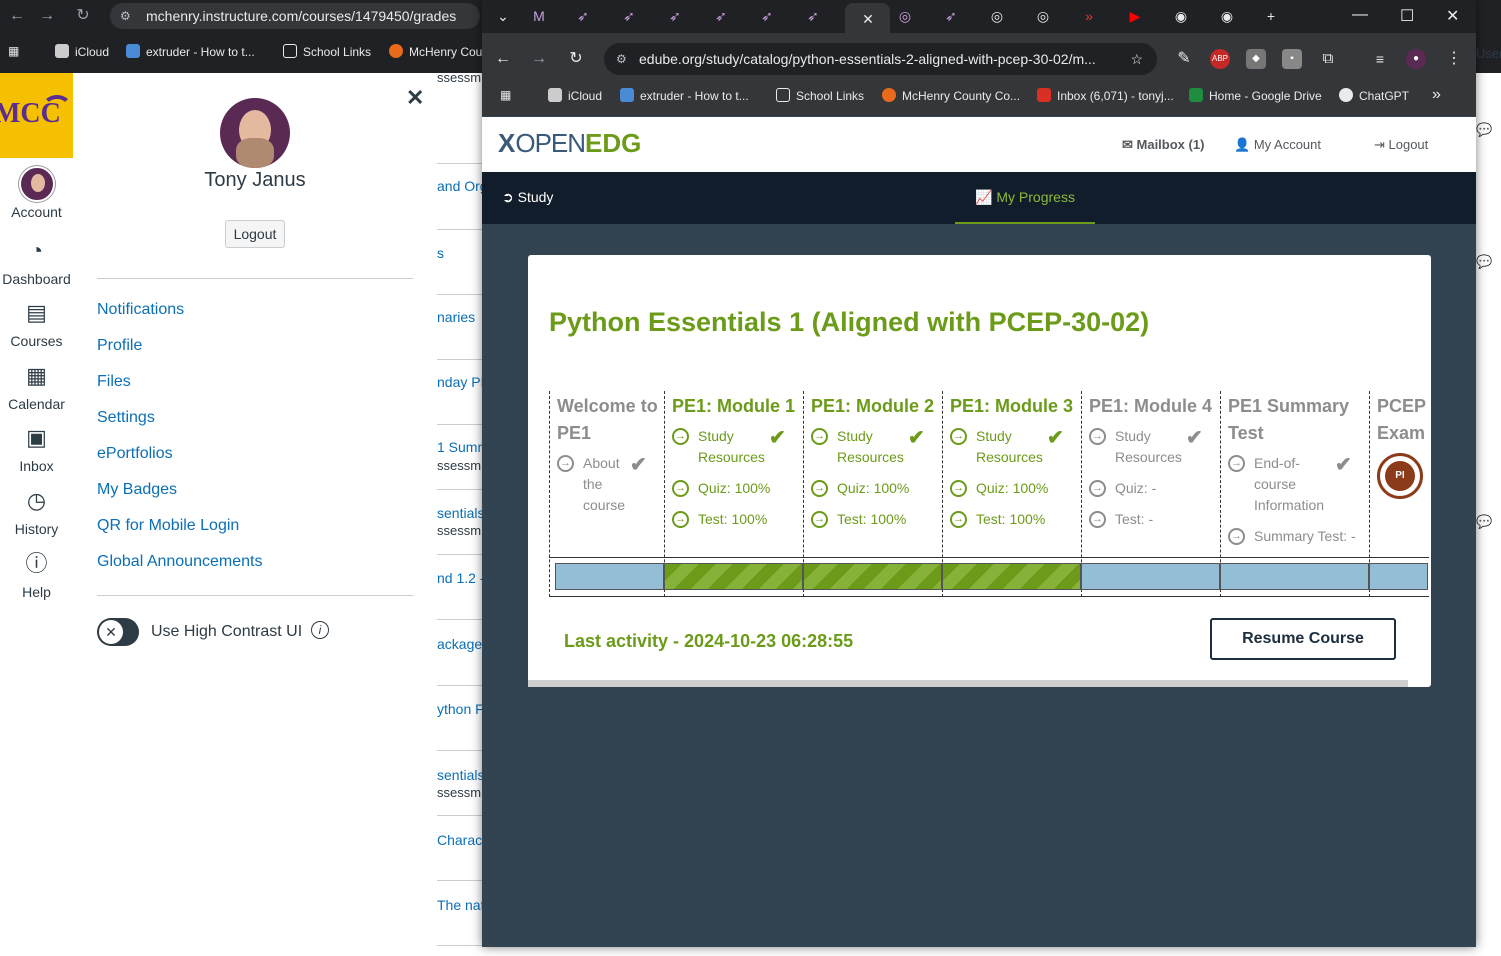 The height and width of the screenshot is (956, 1501). What do you see at coordinates (459, 840) in the screenshot?
I see `grade-item-link: Charact` at bounding box center [459, 840].